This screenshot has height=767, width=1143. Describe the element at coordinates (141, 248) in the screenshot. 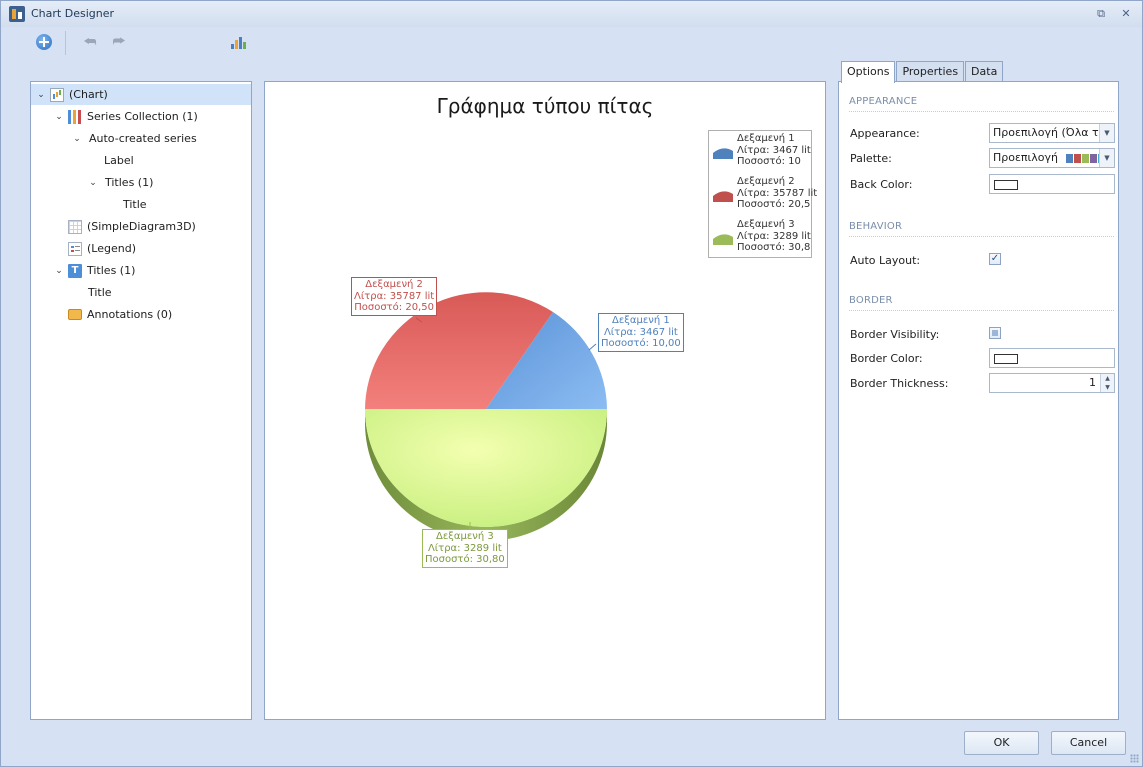

I see `tree-item-legend: (Legend)` at that location.